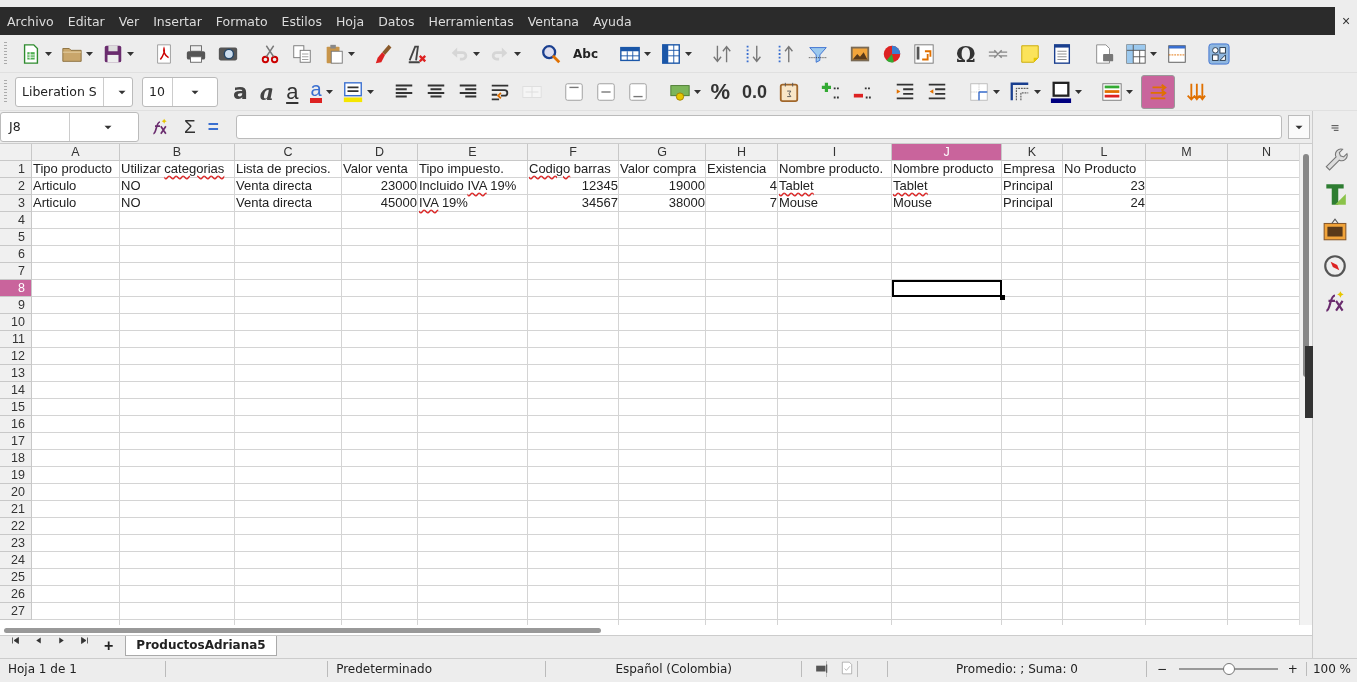 Image resolution: width=1357 pixels, height=682 pixels. Describe the element at coordinates (758, 126) in the screenshot. I see `formula-input-field` at that location.